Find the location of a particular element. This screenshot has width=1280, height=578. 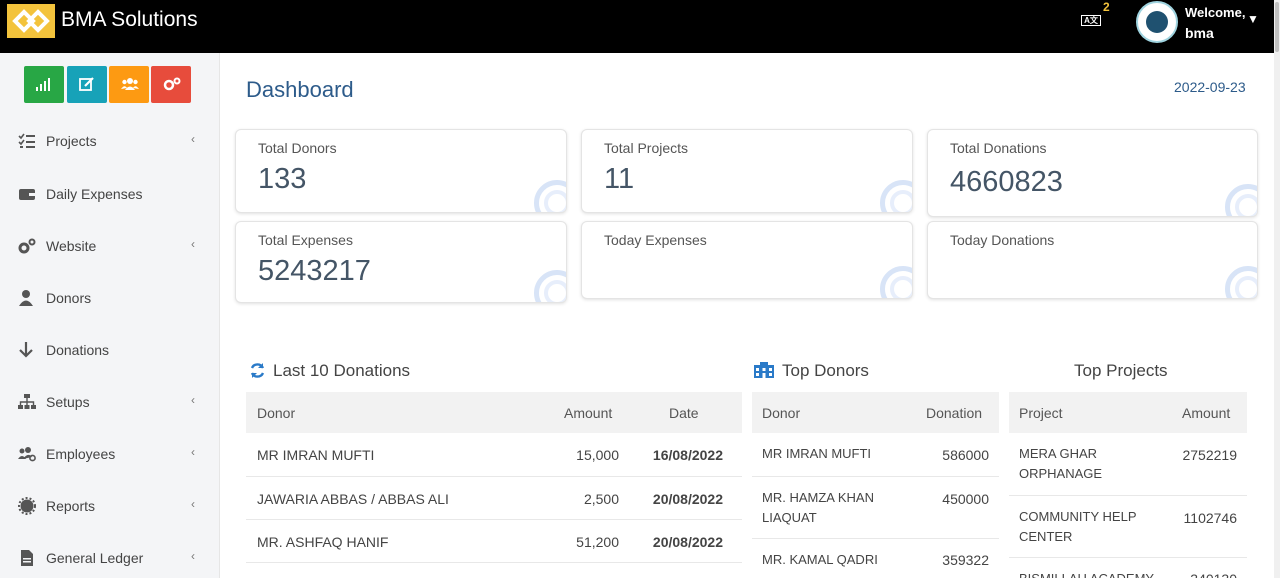

sidebar-item-daily-expenses: Daily Expenses is located at coordinates (109, 194).